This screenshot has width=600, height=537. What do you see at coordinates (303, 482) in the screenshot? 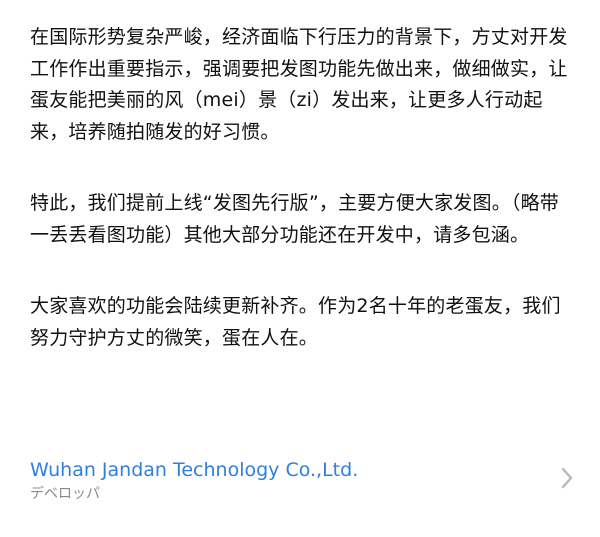
I see `developer-link-row: Wuhan Jandan Technology Co.,Ltd. デベロッパ` at bounding box center [303, 482].